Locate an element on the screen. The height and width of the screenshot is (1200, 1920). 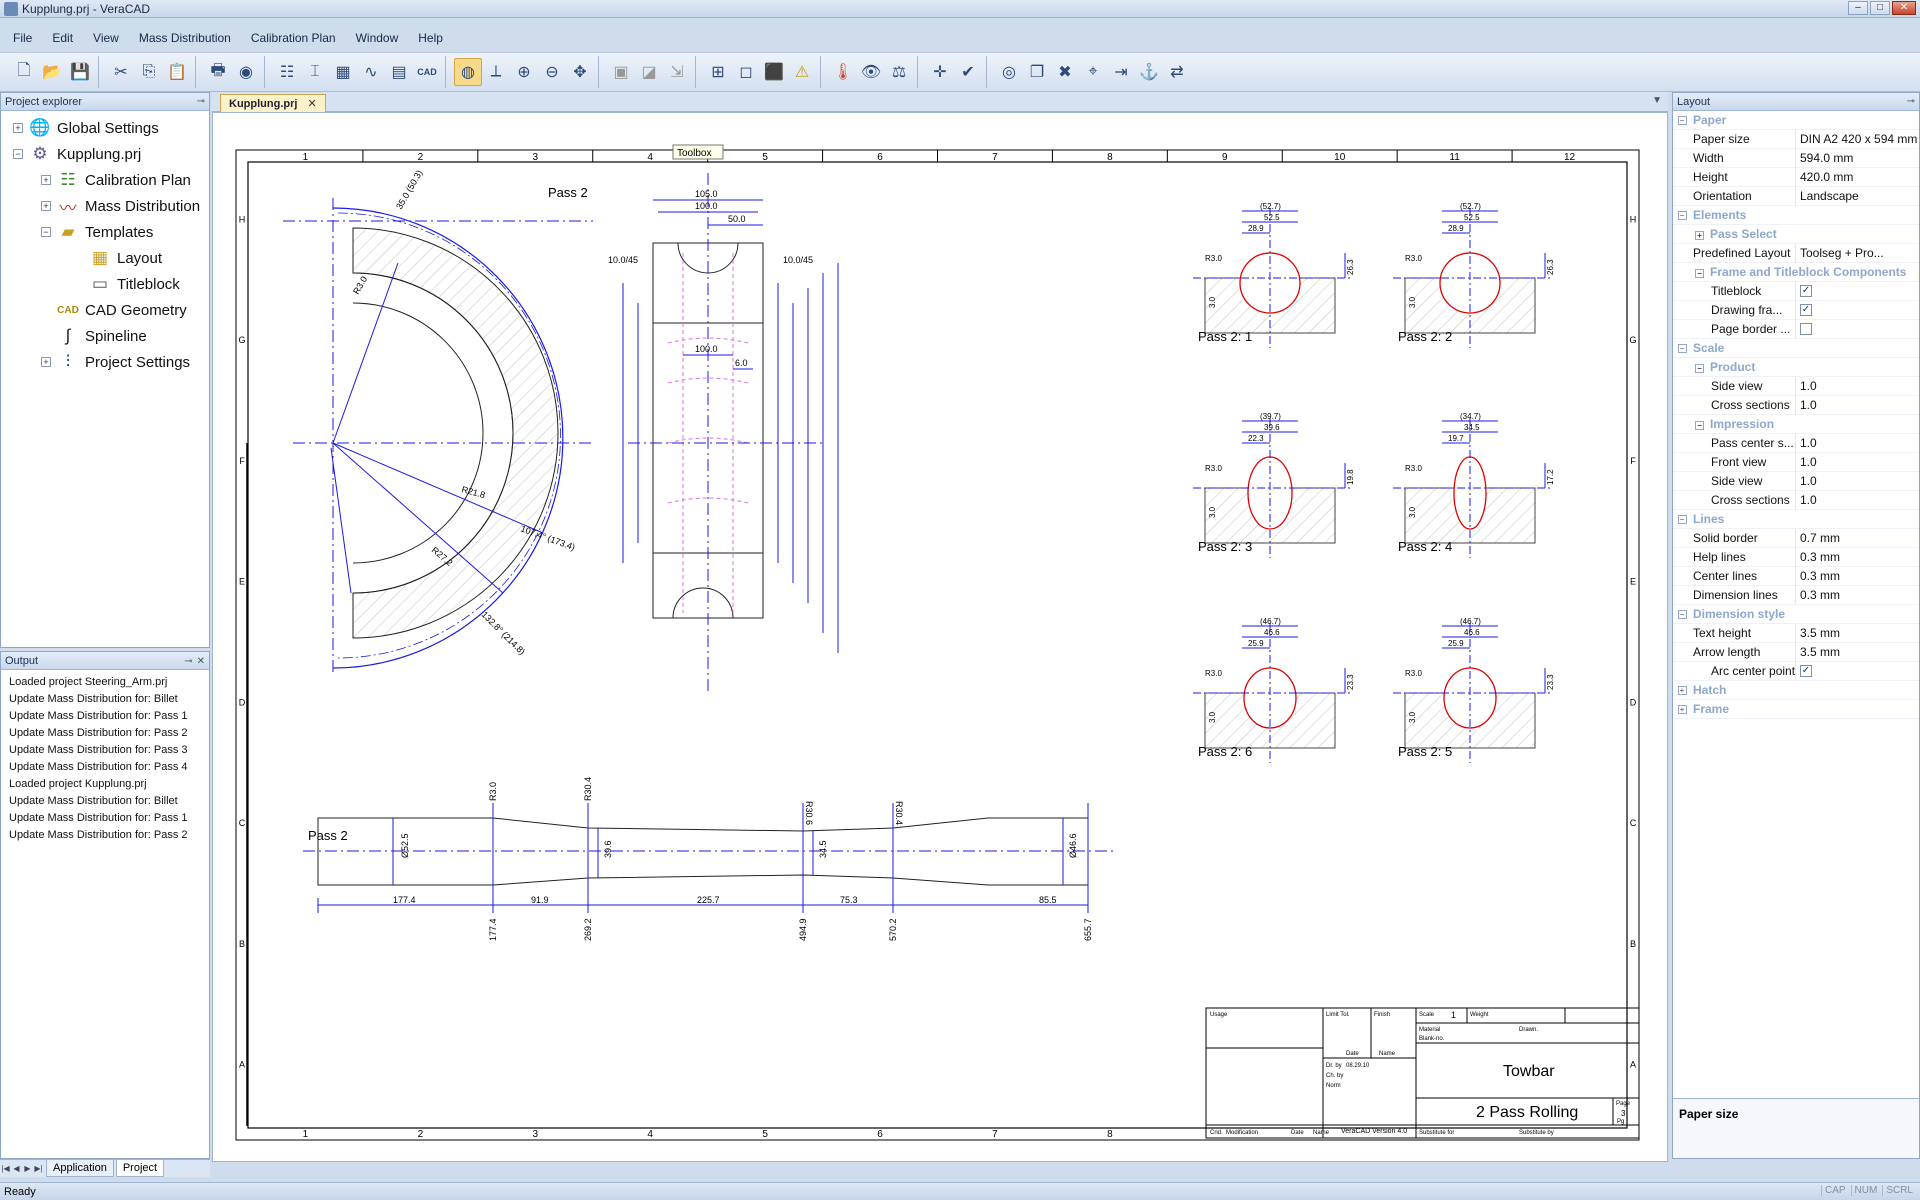
tree-item-mass-distribution: + 〰 Mass Distribution is located at coordinates (105, 206).